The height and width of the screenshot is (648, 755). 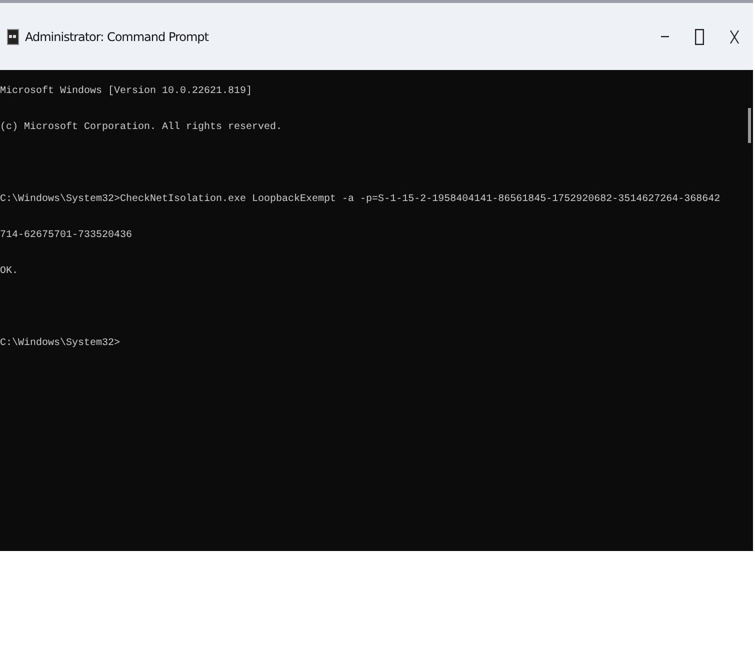 I want to click on maximize-icon, so click(x=699, y=36).